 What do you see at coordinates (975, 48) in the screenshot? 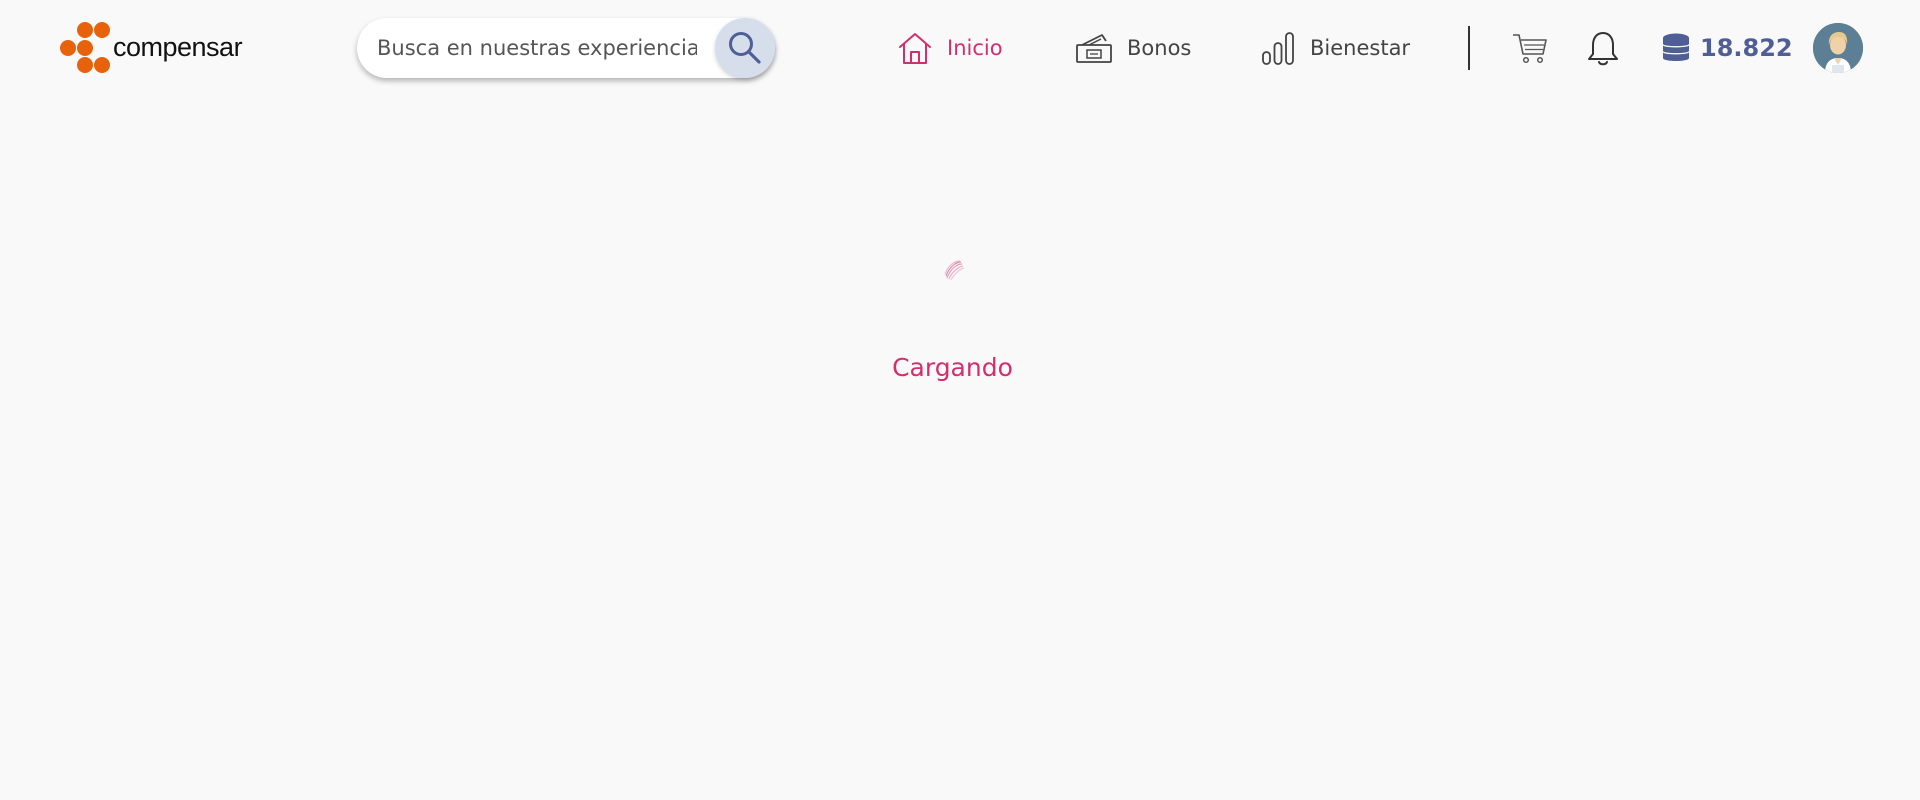
I see `nav-label-inicio: Inicio` at bounding box center [975, 48].